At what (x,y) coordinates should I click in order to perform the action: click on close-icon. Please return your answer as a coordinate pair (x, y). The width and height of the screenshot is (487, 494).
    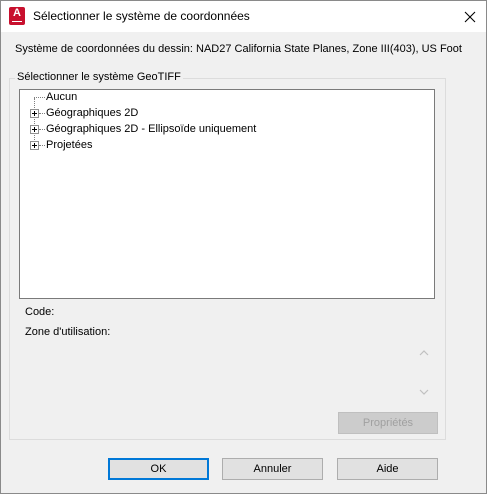
    Looking at the image, I should click on (469, 16).